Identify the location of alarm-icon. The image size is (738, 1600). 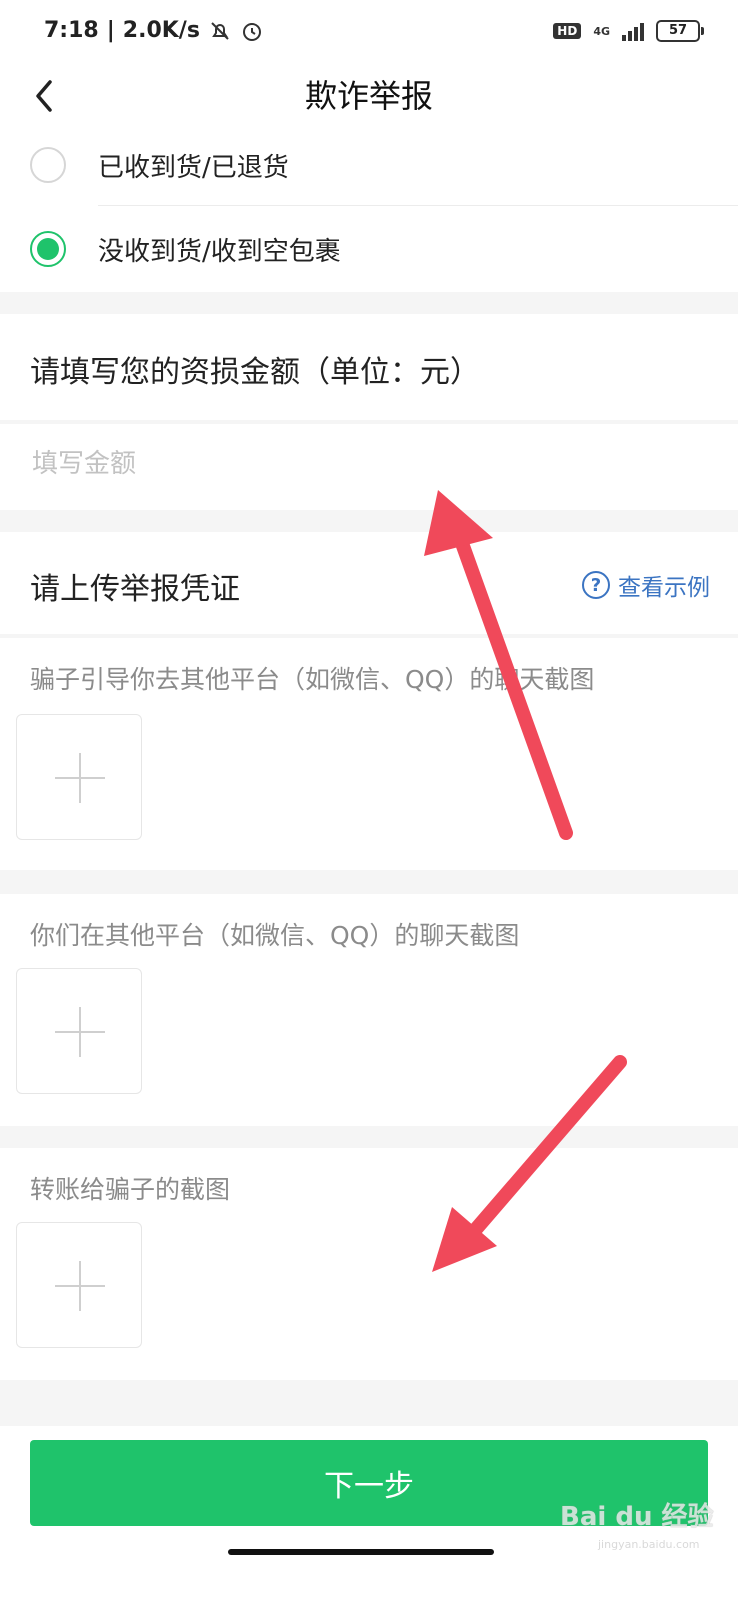
(251, 31).